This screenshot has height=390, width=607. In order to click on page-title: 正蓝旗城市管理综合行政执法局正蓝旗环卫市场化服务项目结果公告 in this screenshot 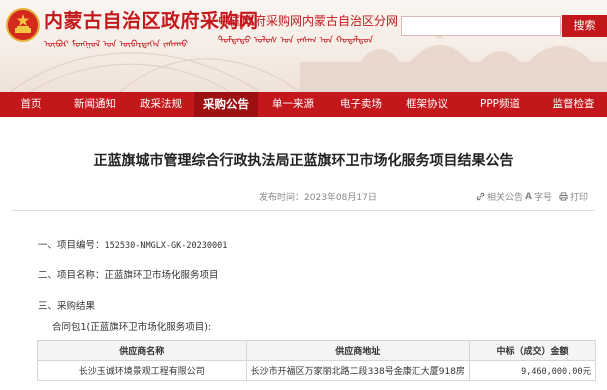, I will do `click(303, 161)`.